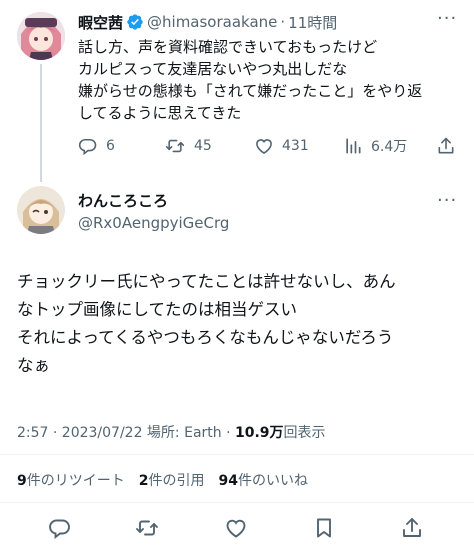 This screenshot has height=554, width=474. Describe the element at coordinates (123, 200) in the screenshot. I see `main-display-name: わんころころ` at that location.